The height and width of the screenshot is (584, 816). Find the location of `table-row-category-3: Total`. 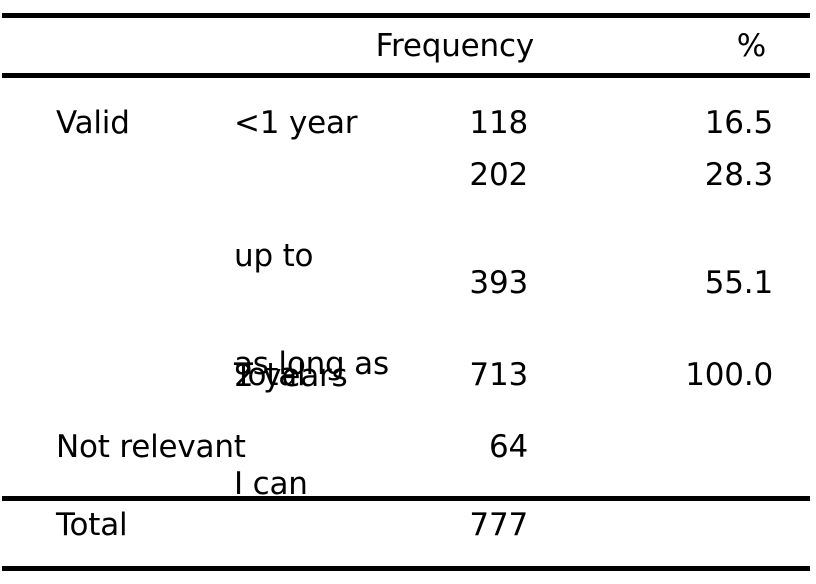

table-row-category-3: Total is located at coordinates (270, 375).